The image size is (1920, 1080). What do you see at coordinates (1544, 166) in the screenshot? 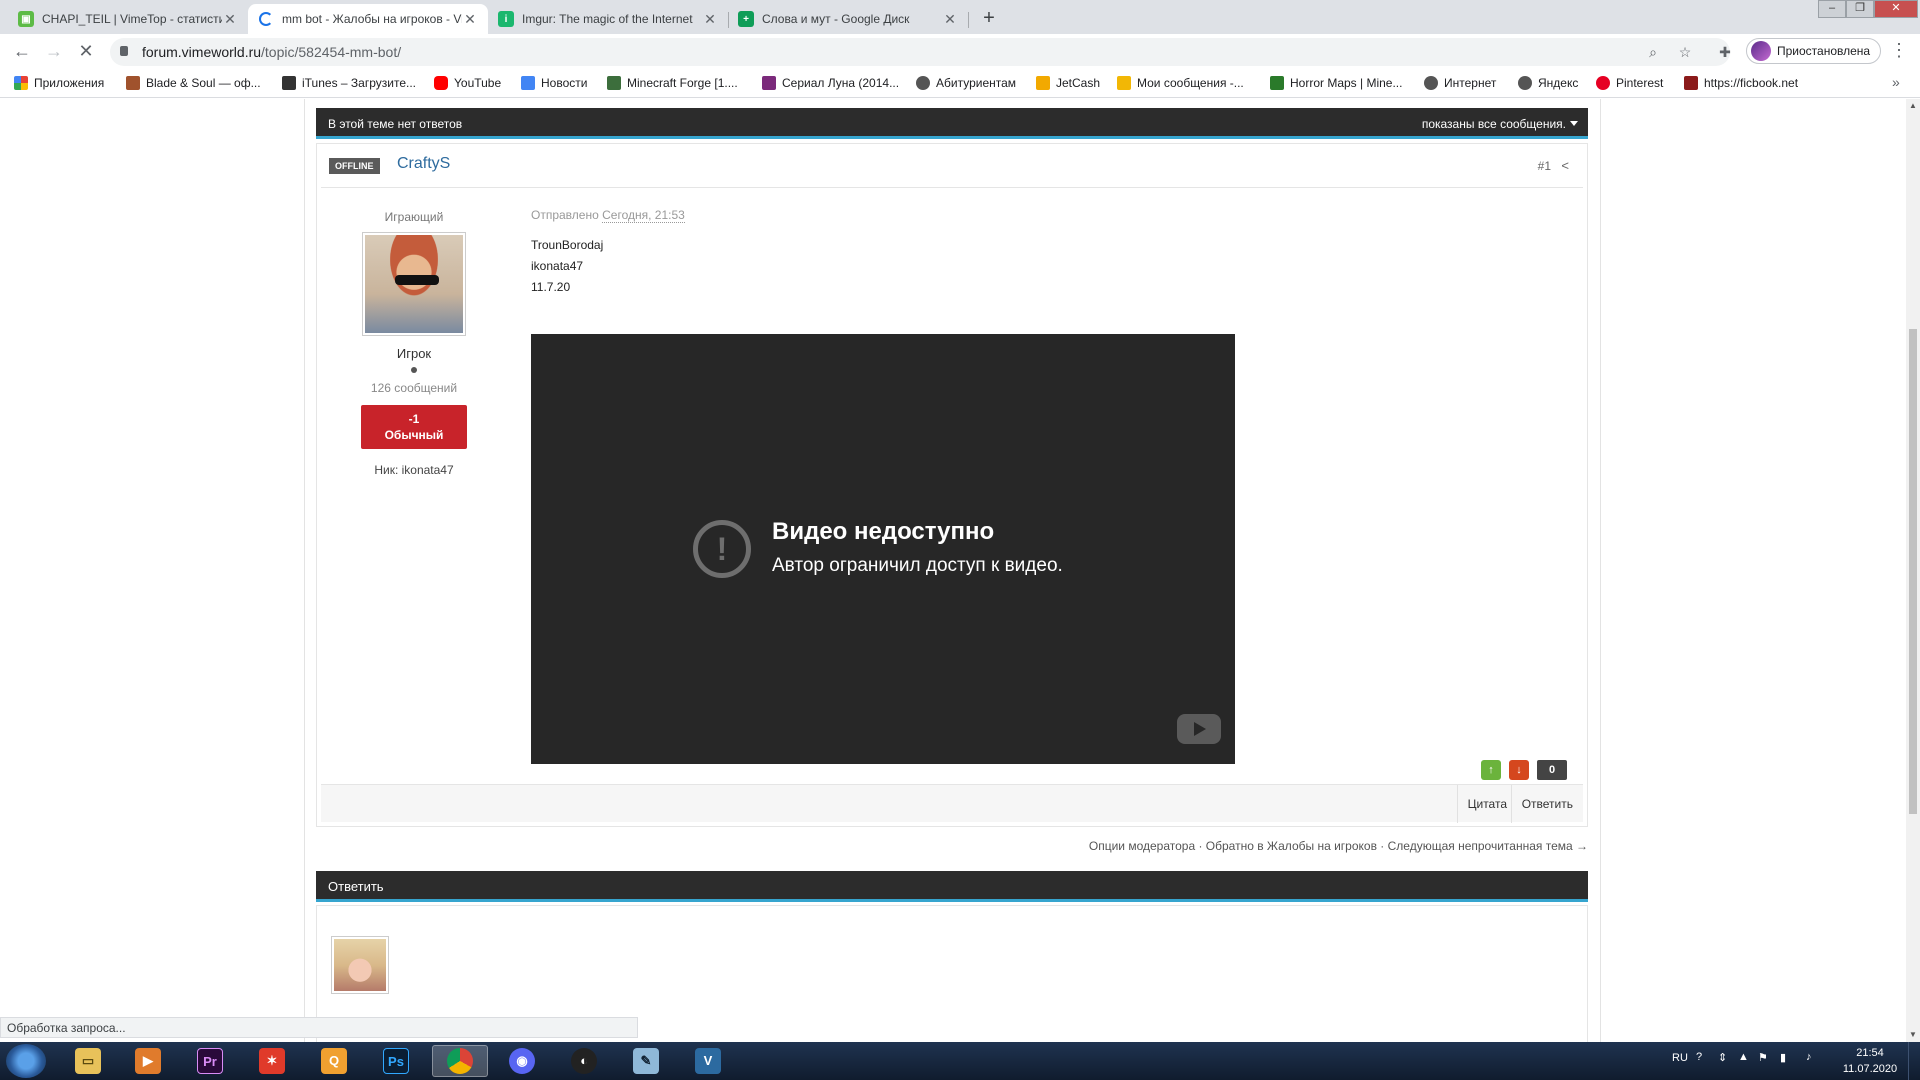
I see `post-number-link: #1` at bounding box center [1544, 166].